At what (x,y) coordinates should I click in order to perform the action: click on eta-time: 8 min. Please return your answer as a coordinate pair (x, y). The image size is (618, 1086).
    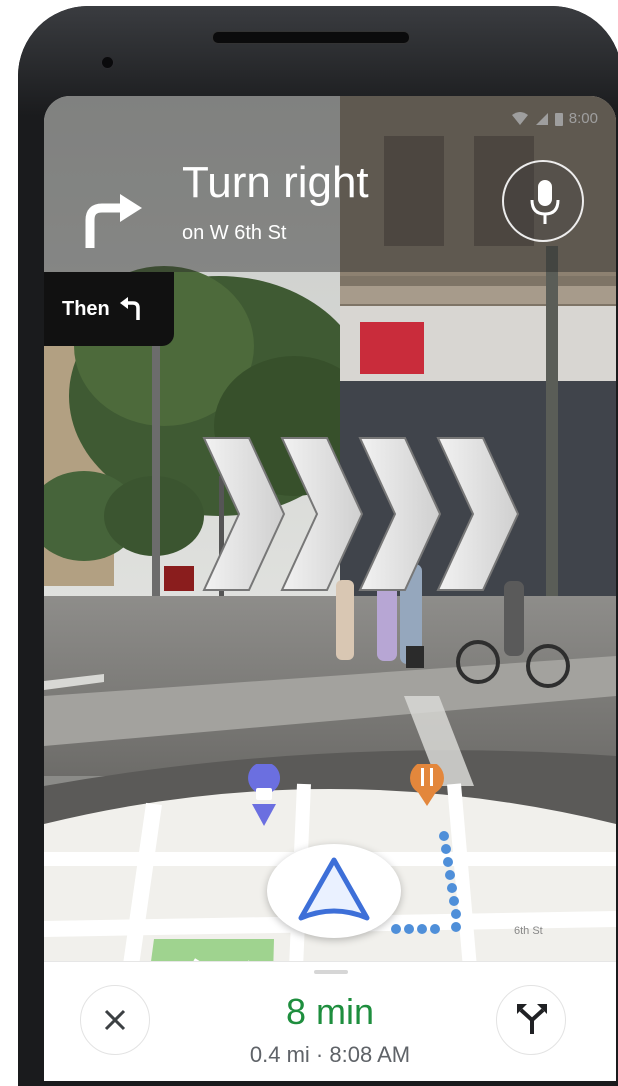
    Looking at the image, I should click on (330, 1011).